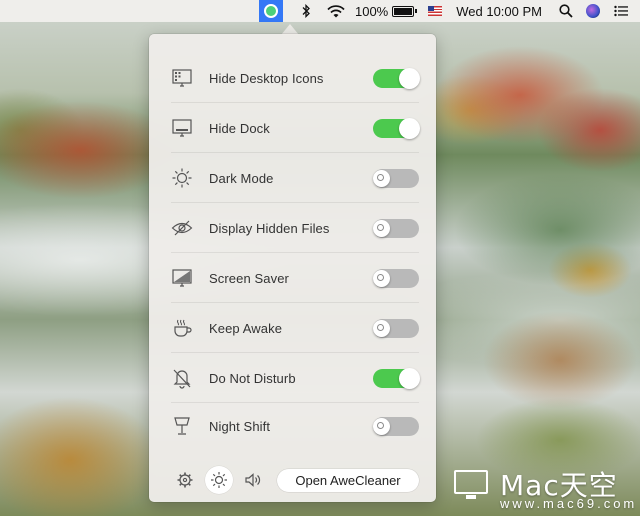 The height and width of the screenshot is (516, 640). Describe the element at coordinates (182, 426) in the screenshot. I see `lamp-icon` at that location.